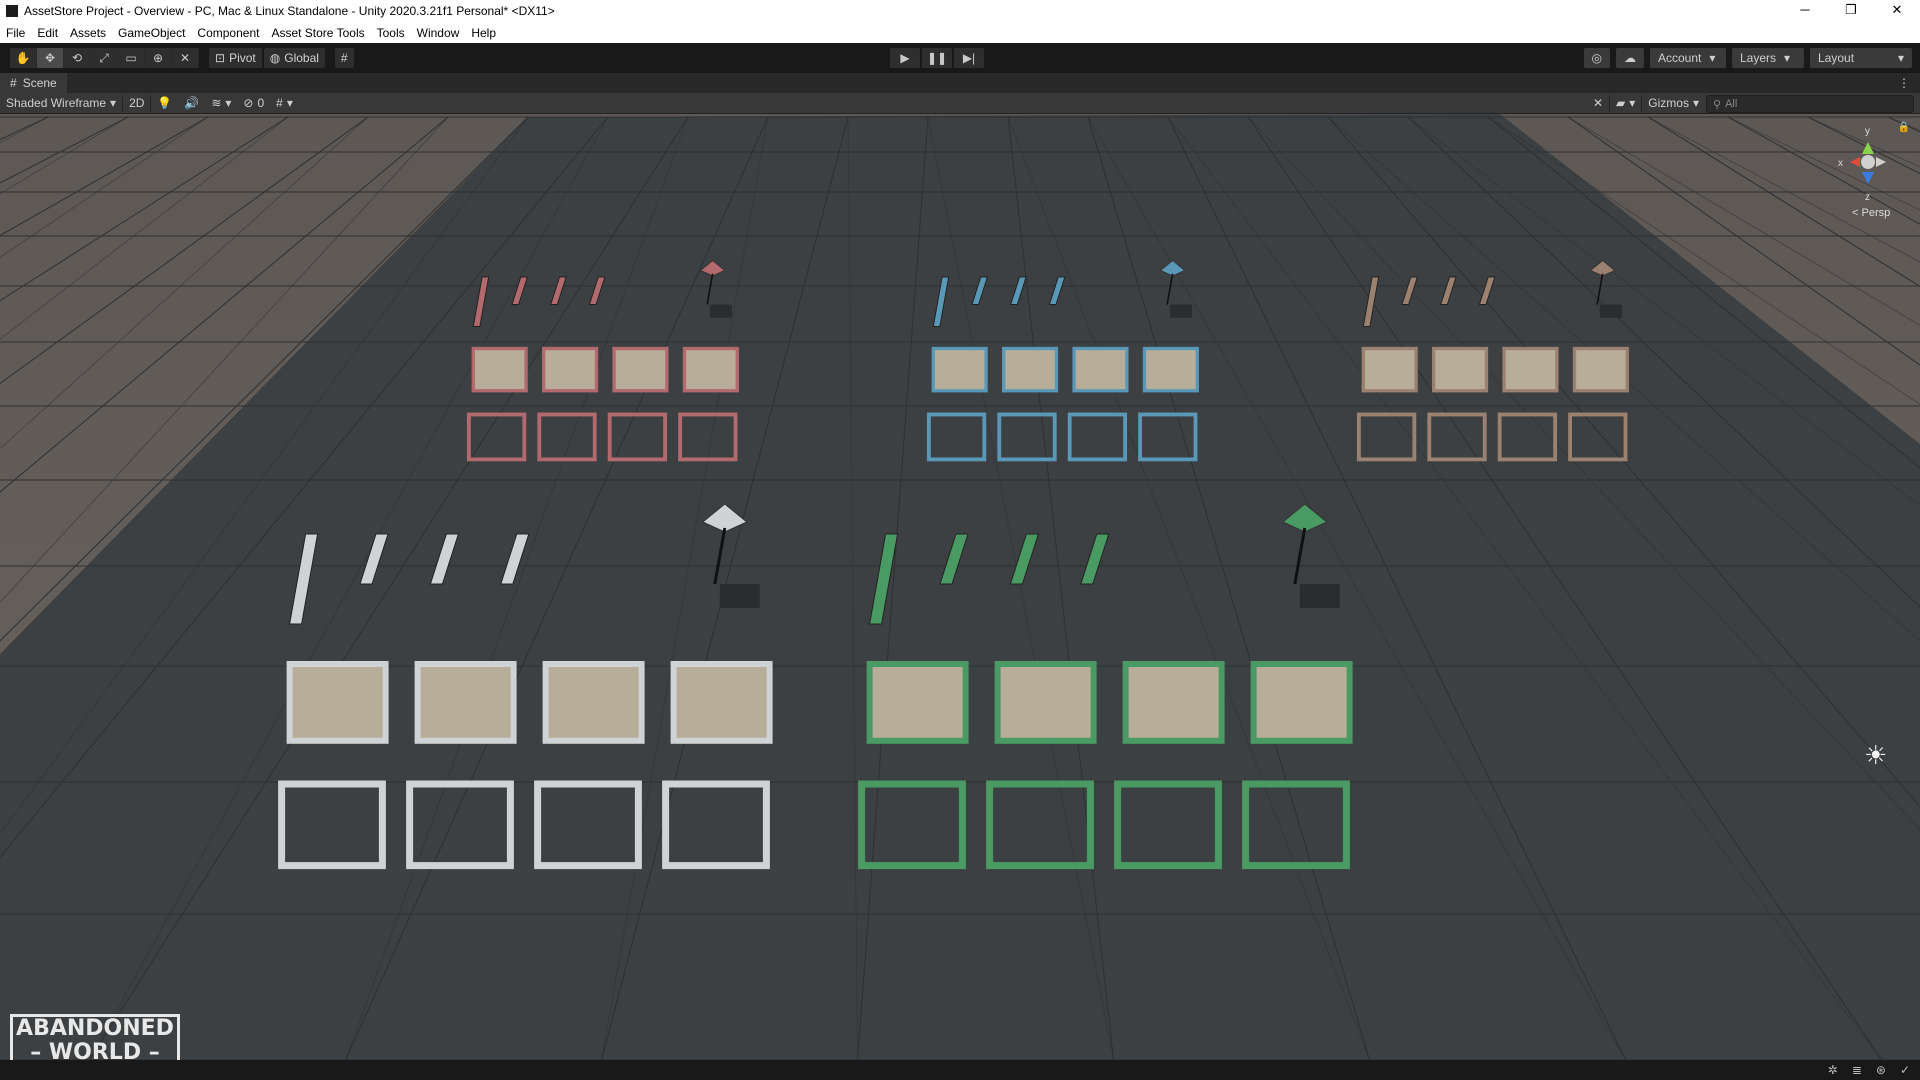 The image size is (1920, 1080). Describe the element at coordinates (1836, 58) in the screenshot. I see `layout-label: Layout` at that location.